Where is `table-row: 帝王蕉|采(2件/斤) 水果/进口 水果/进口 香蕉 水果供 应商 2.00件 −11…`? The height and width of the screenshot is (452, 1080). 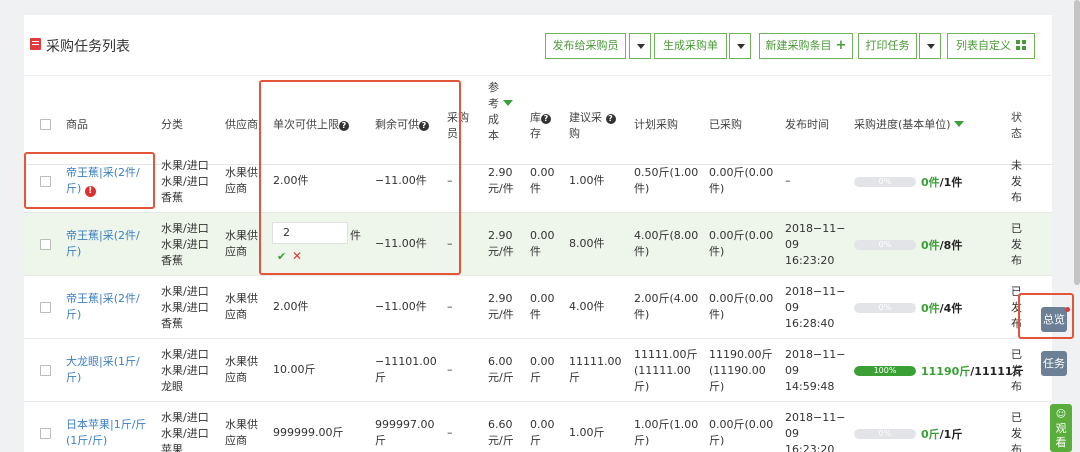 table-row: 帝王蕉|采(2件/斤) 水果/进口 水果/进口 香蕉 水果供 应商 2.00件 −11… is located at coordinates (538, 307).